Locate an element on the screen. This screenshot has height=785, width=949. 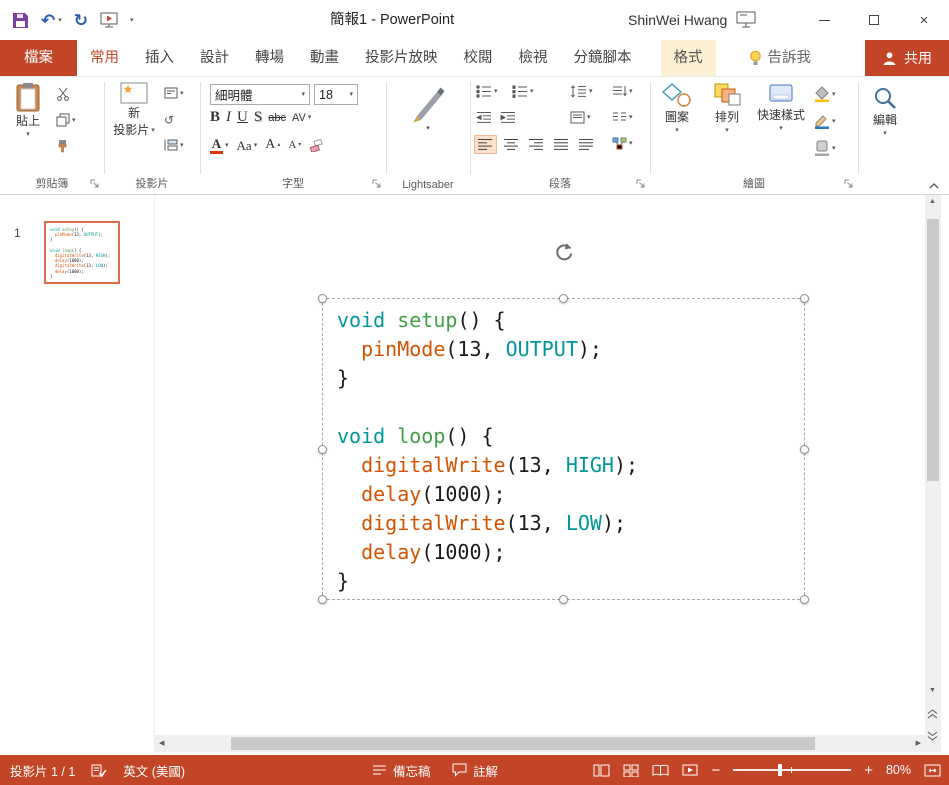
tab-view: 檢視 is located at coordinates (533, 58).